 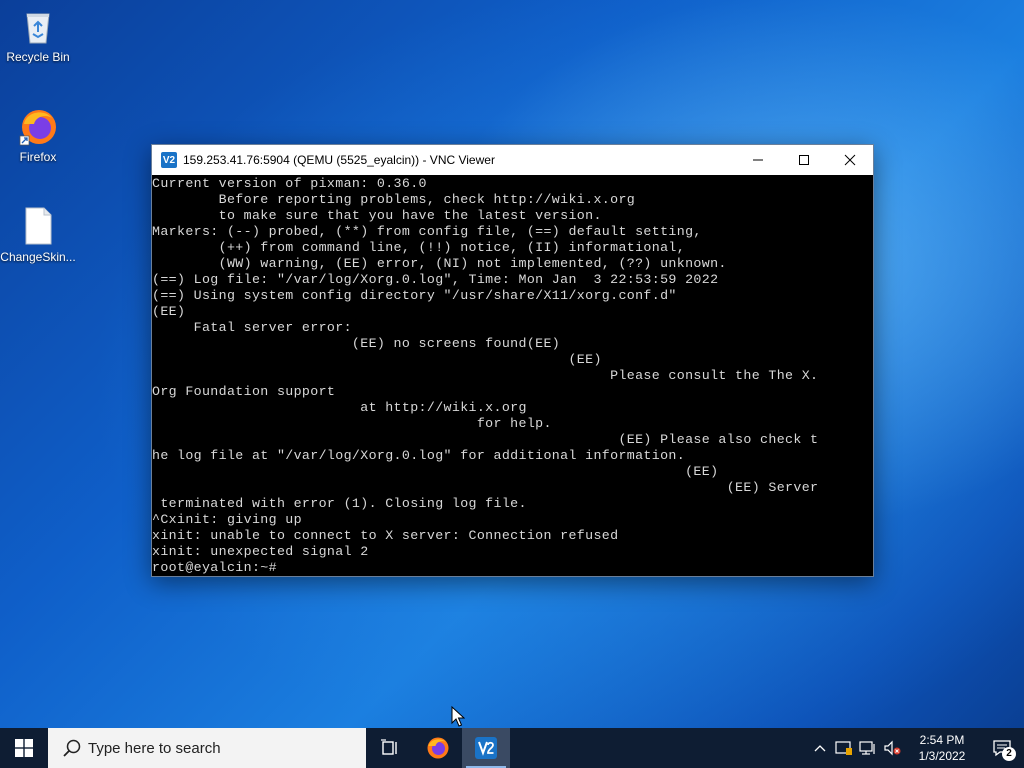 I want to click on terminal-line: Please consult the The X., so click(x=485, y=375).